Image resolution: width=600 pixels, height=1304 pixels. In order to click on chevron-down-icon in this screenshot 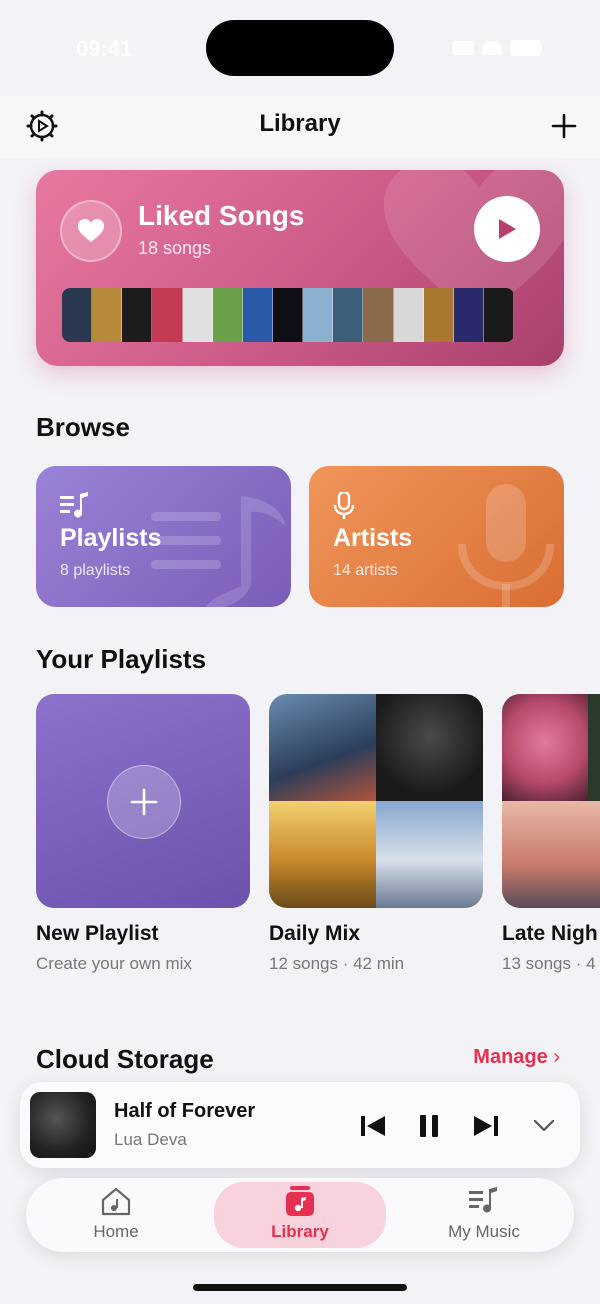, I will do `click(544, 1125)`.